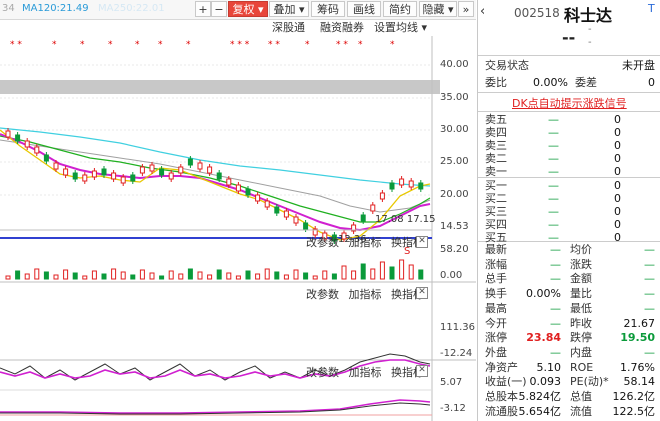 The height and width of the screenshot is (421, 660). Describe the element at coordinates (570, 65) in the screenshot. I see `status-row: 交易状态 未开盘` at that location.